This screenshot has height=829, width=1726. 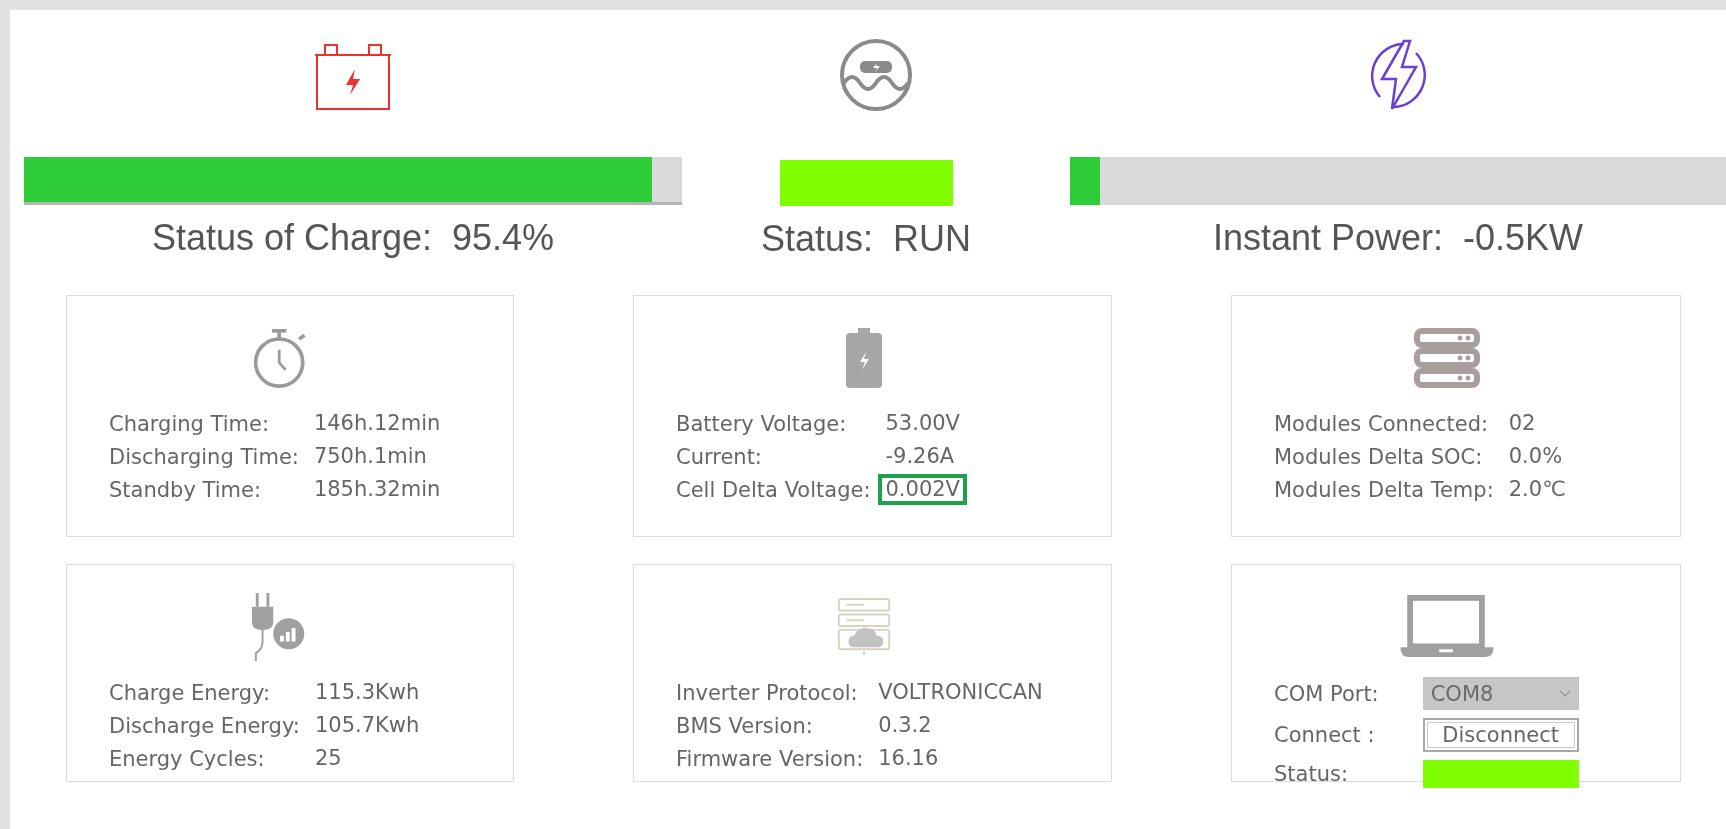 I want to click on summary-label: Instant Power: -0.5KW, so click(x=1398, y=238).